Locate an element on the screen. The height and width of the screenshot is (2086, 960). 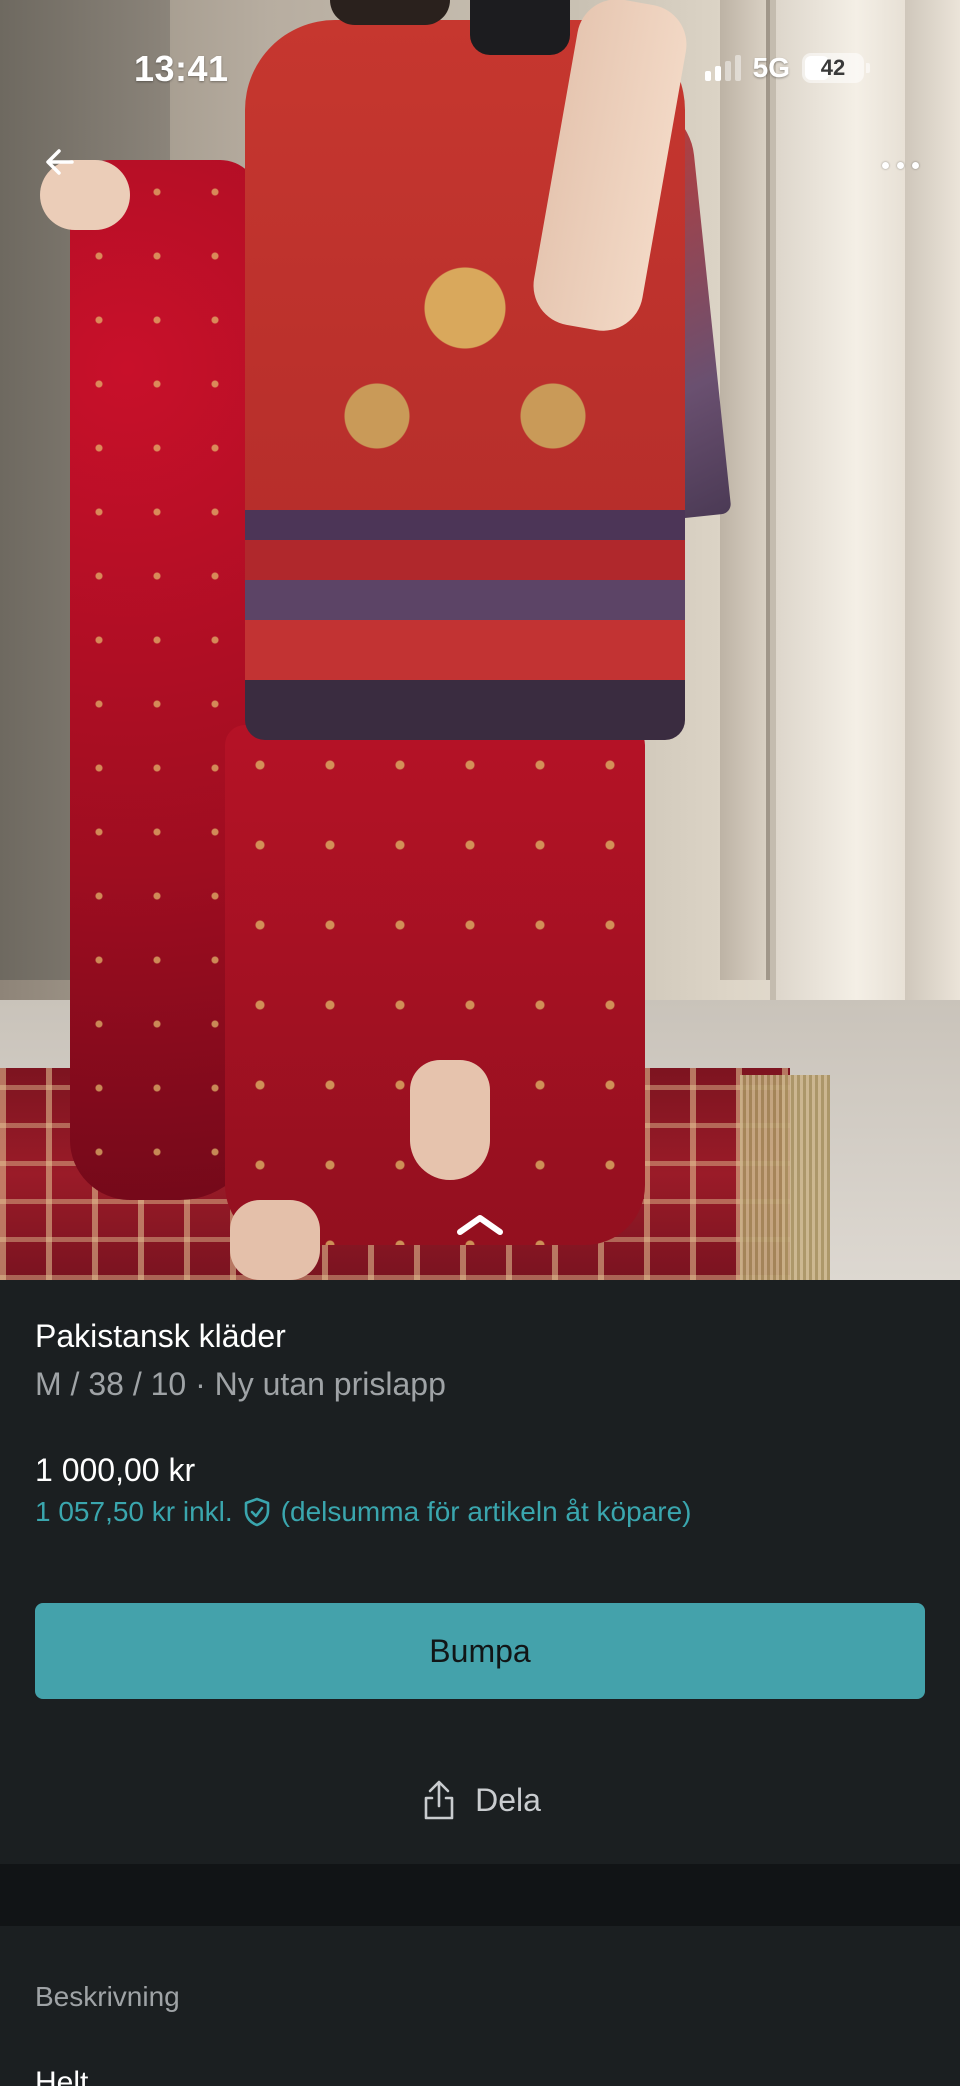
section-divider is located at coordinates (480, 1895).